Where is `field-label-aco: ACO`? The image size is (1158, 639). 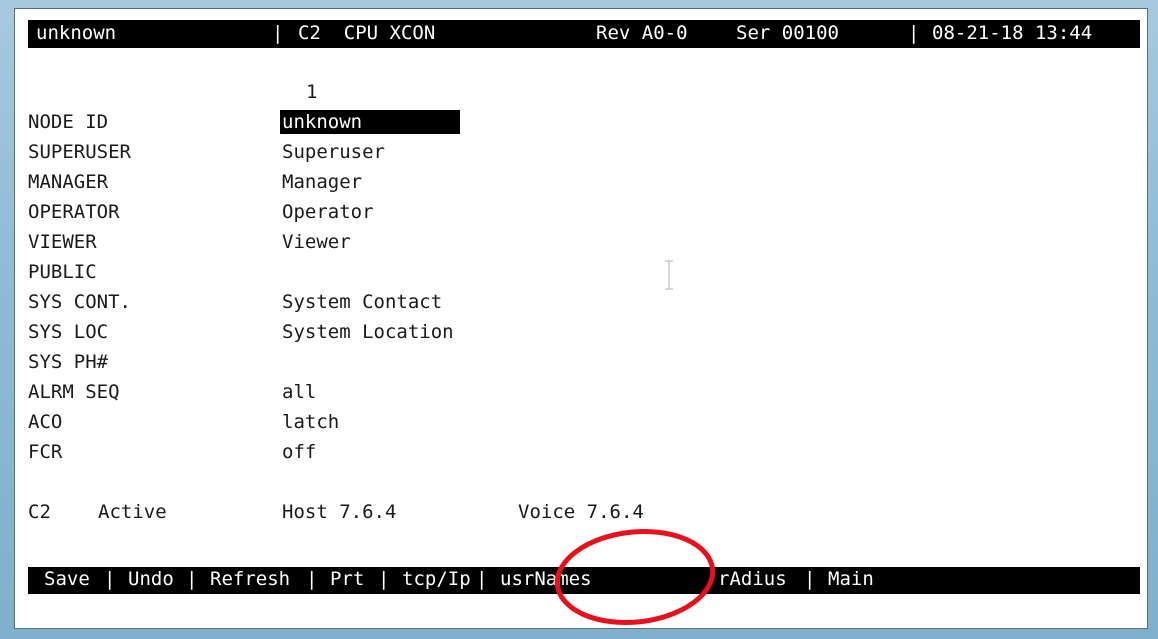
field-label-aco: ACO is located at coordinates (45, 422).